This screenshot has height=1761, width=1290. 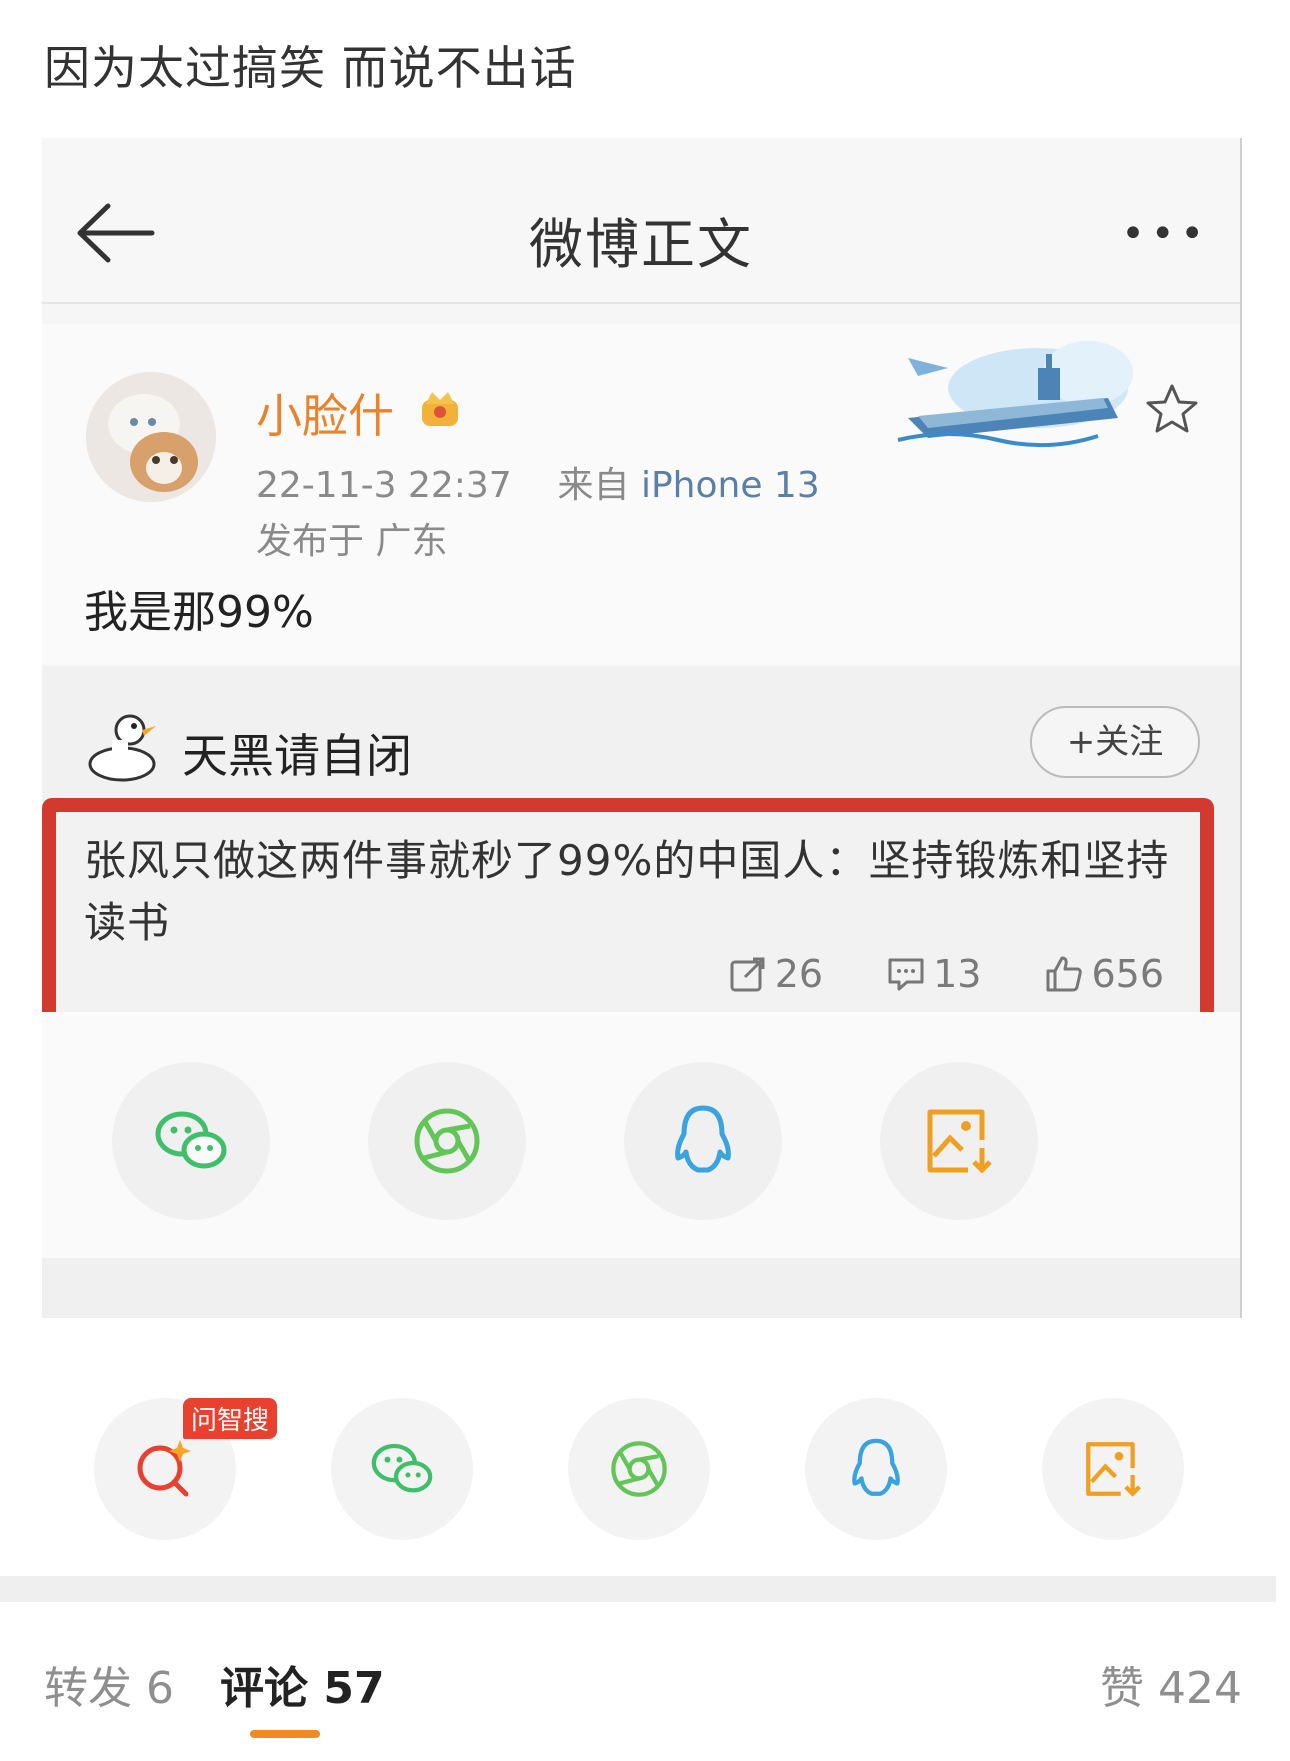 I want to click on follow-button: +关注, so click(x=1115, y=742).